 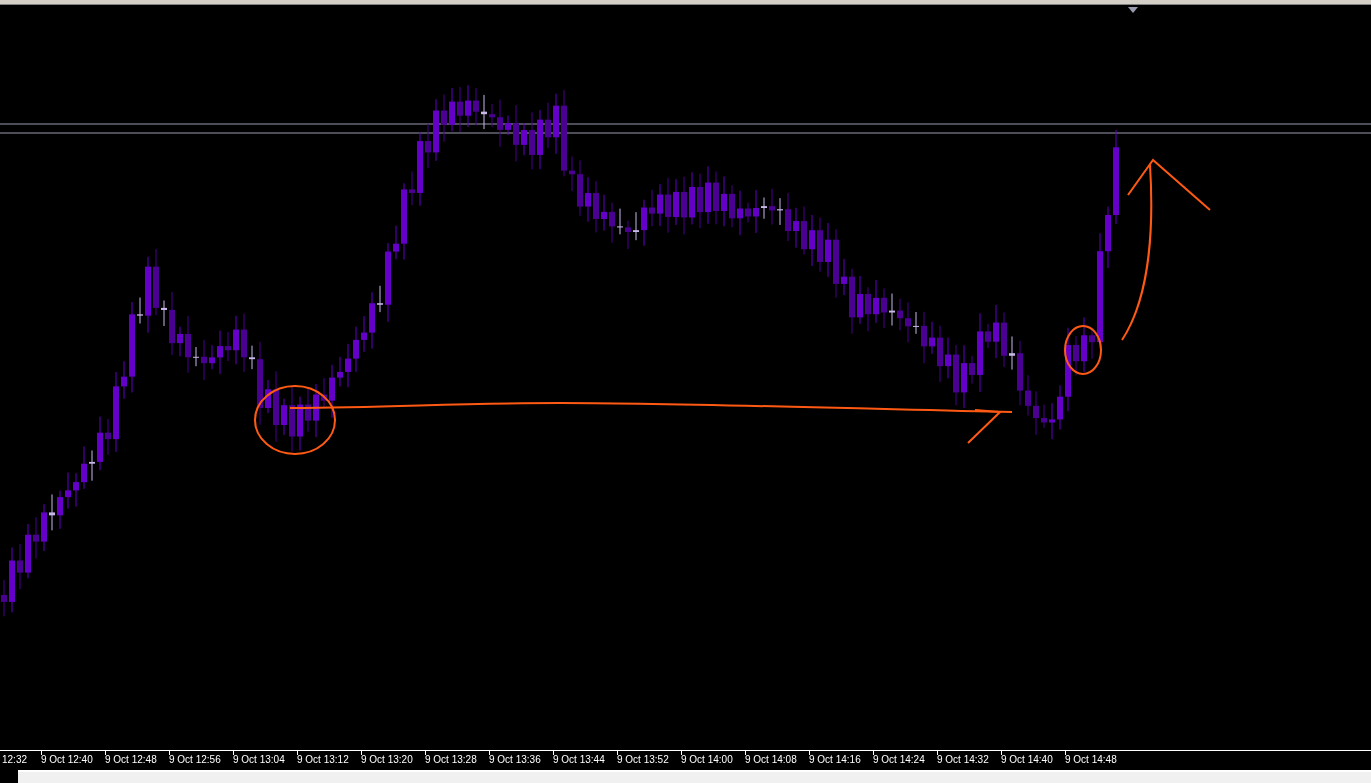 I want to click on time-label: 9 Oct 12:56, so click(x=195, y=760).